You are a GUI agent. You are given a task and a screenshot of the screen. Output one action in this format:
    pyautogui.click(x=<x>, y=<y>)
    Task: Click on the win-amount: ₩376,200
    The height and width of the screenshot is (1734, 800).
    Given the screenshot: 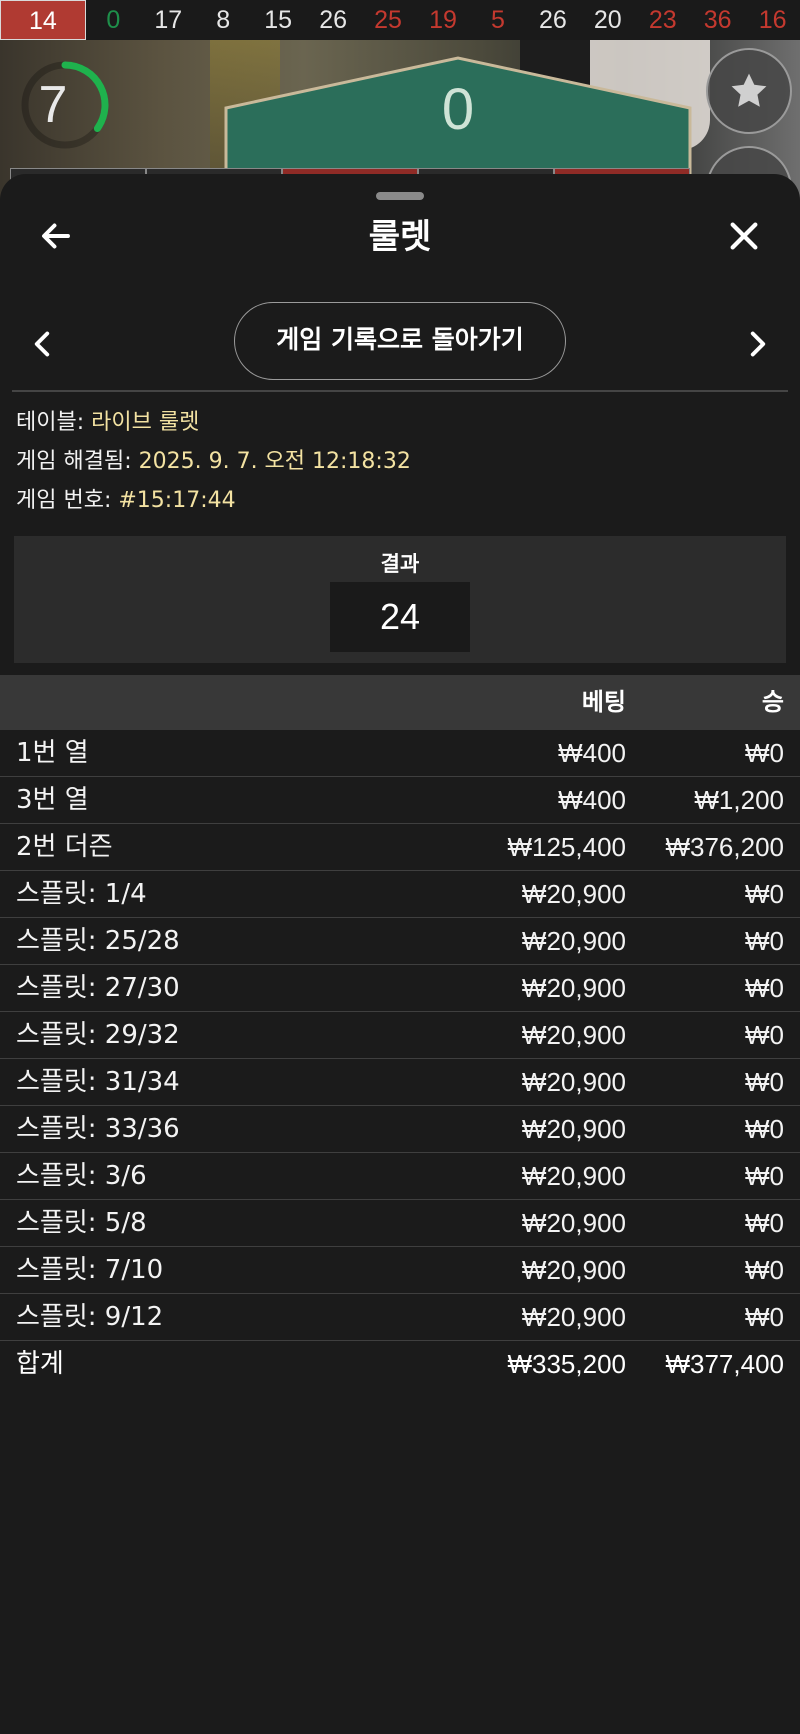 What is the action you would take?
    pyautogui.click(x=724, y=847)
    